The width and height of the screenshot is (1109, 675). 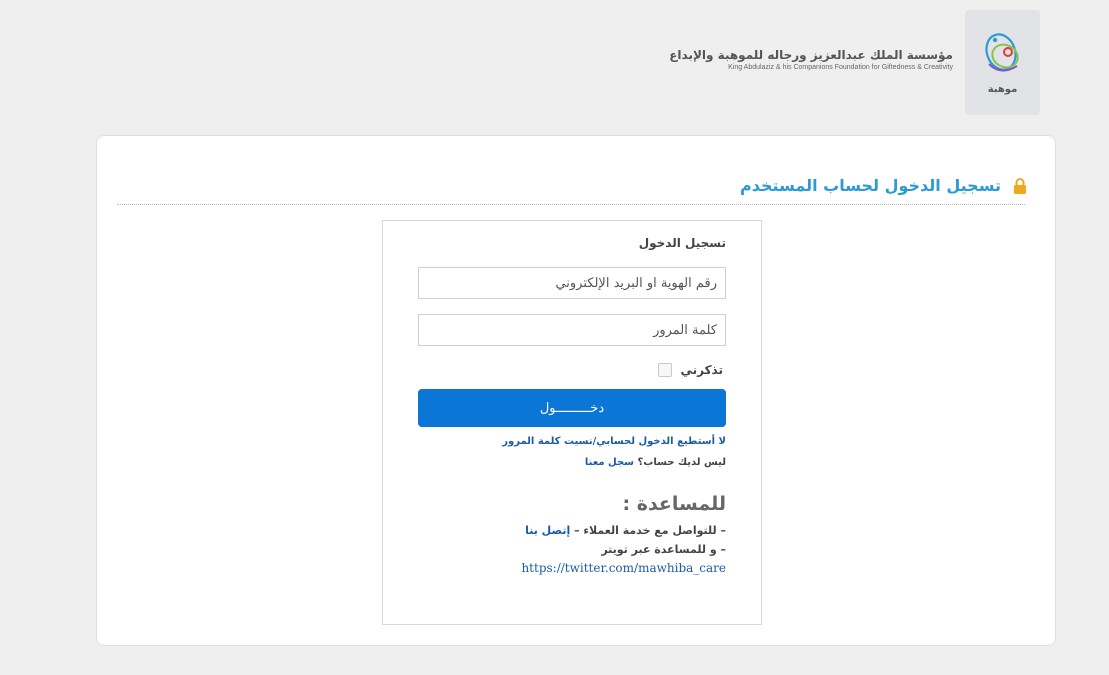 What do you see at coordinates (681, 462) in the screenshot?
I see `no-account-text: ليس لديك حساب؟` at bounding box center [681, 462].